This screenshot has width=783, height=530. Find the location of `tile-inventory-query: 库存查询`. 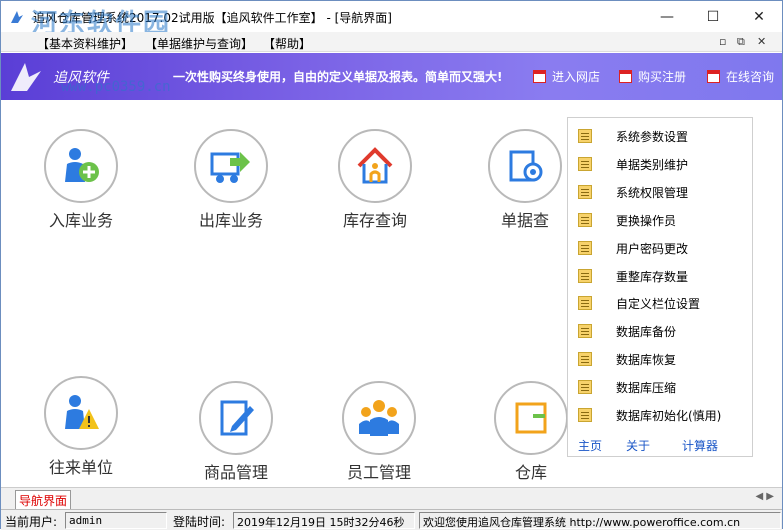

tile-inventory-query: 库存查询 is located at coordinates (375, 180).